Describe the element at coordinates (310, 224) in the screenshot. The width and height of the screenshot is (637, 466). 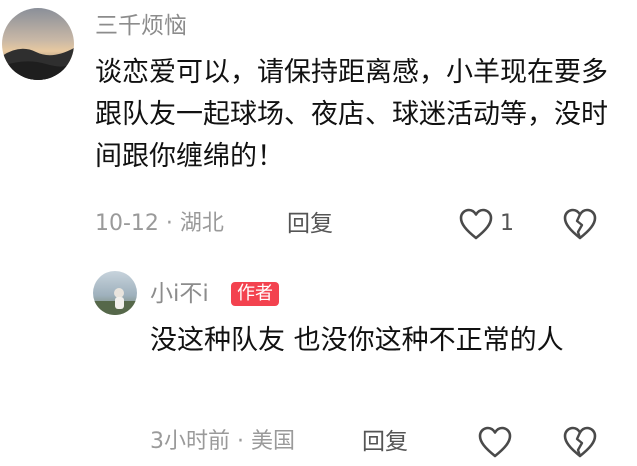
I see `comment-reply-button: 回复` at that location.